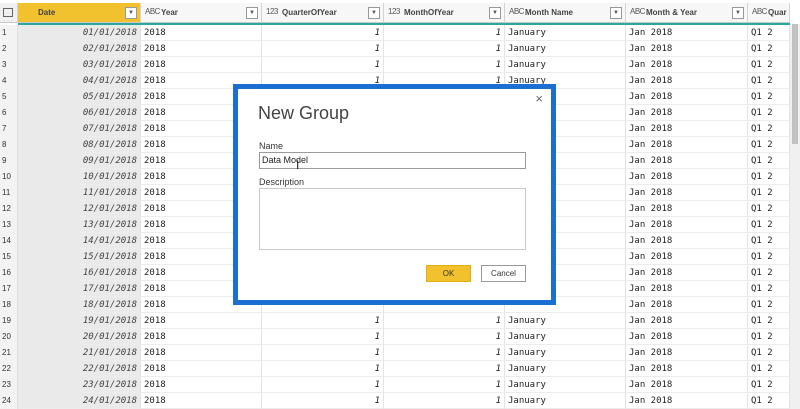  I want to click on table-cell: 02/01/2018, so click(79, 49).